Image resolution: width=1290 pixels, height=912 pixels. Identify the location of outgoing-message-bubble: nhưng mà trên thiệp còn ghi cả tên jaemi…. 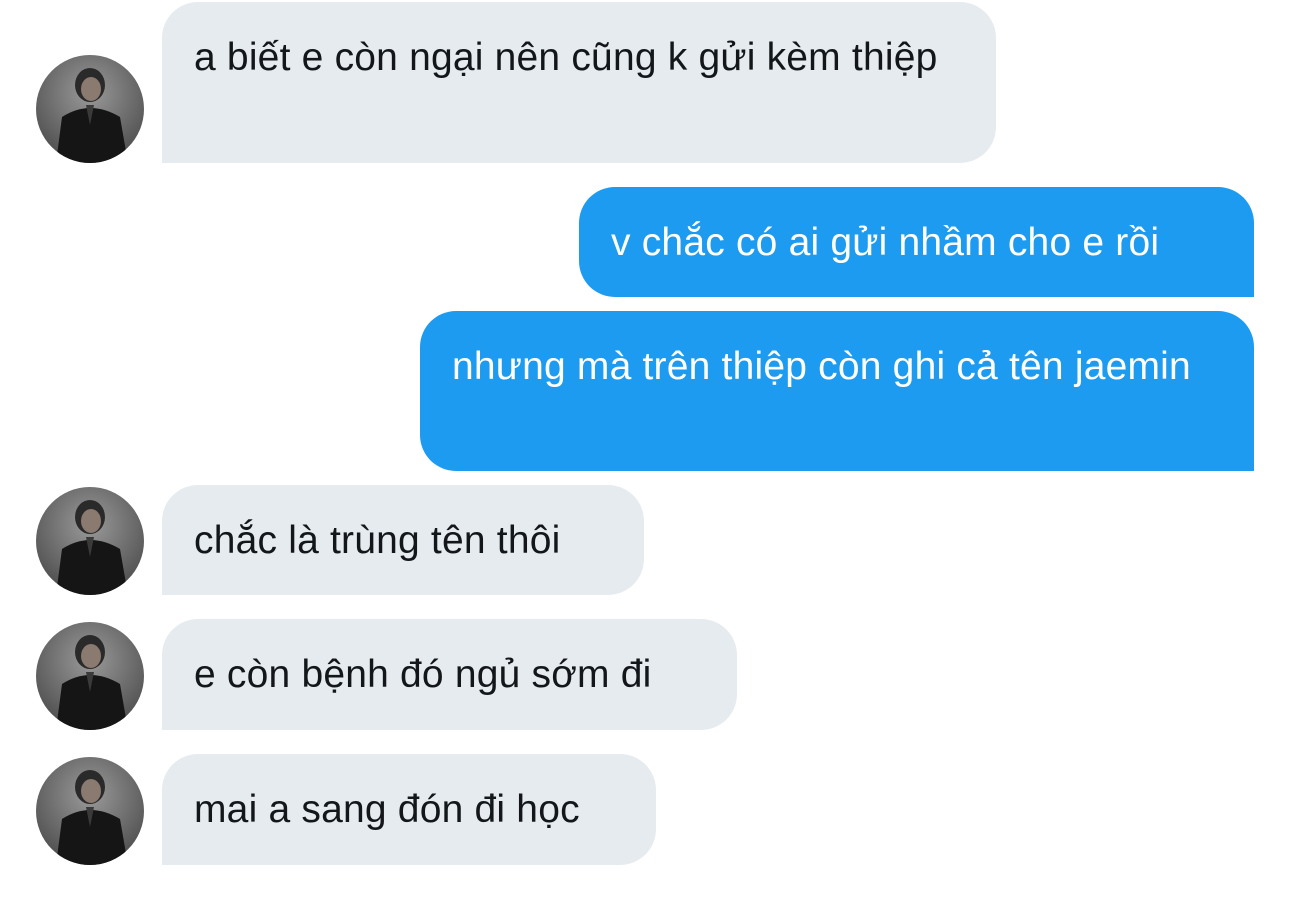
(837, 391).